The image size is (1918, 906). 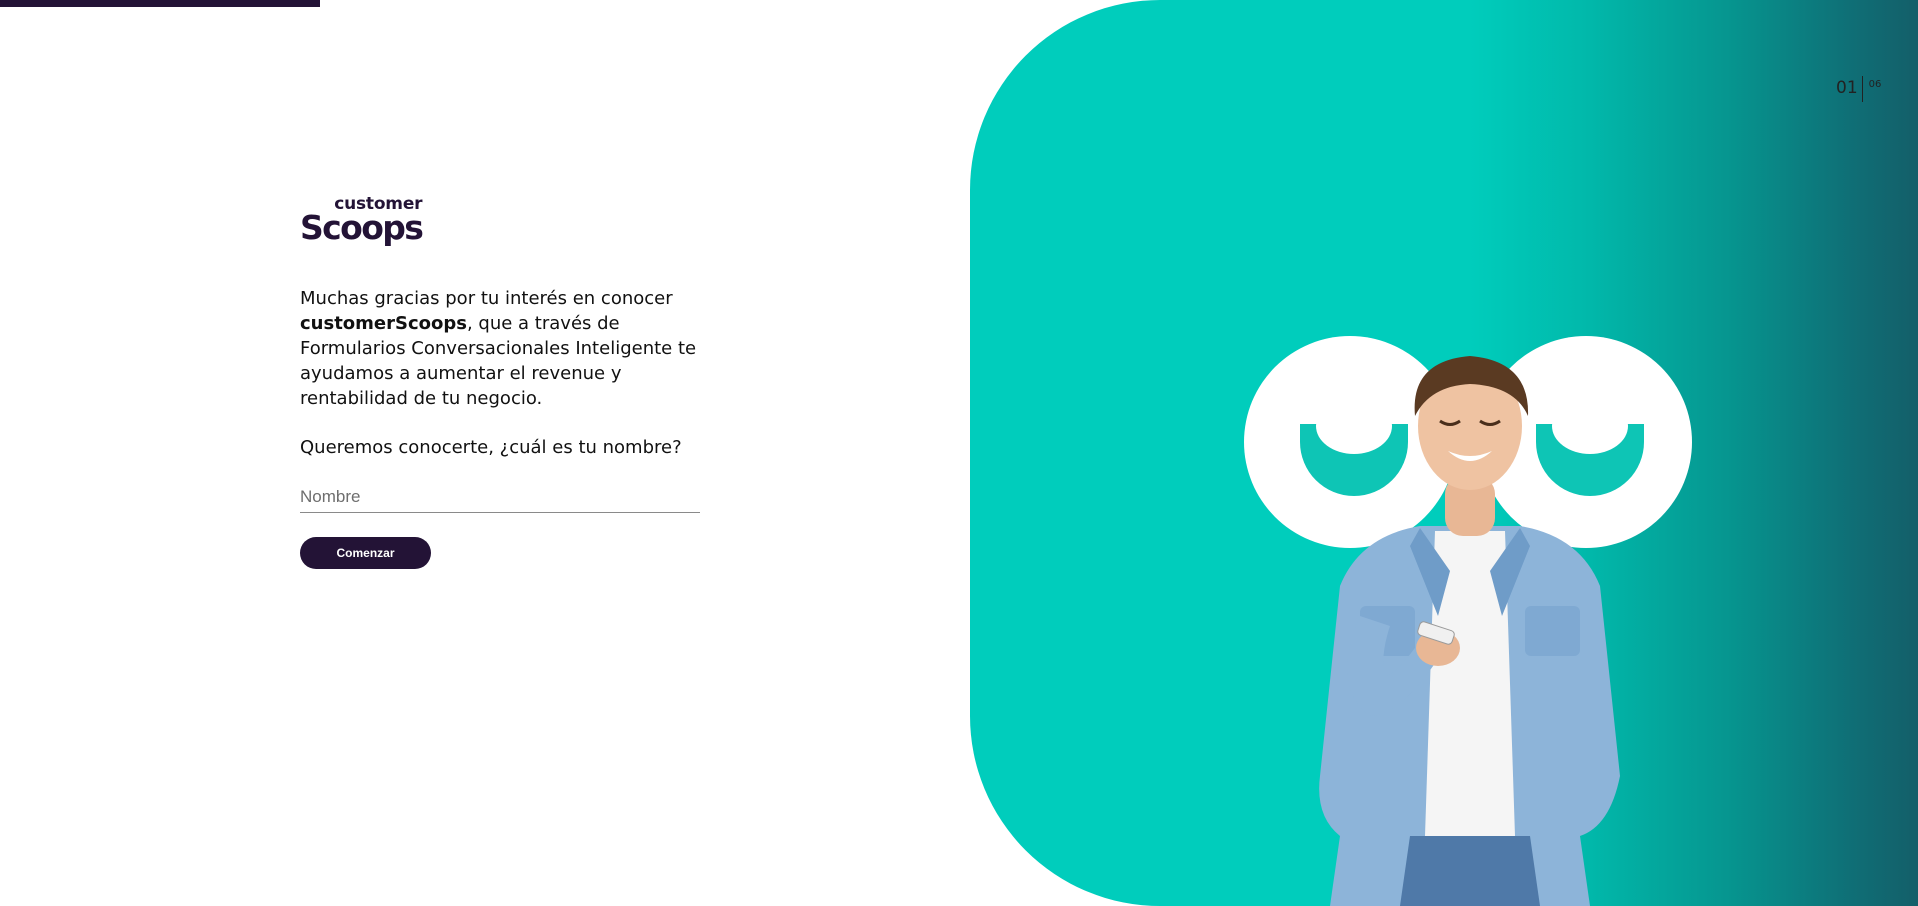 I want to click on progress-bar-fill, so click(x=160, y=3).